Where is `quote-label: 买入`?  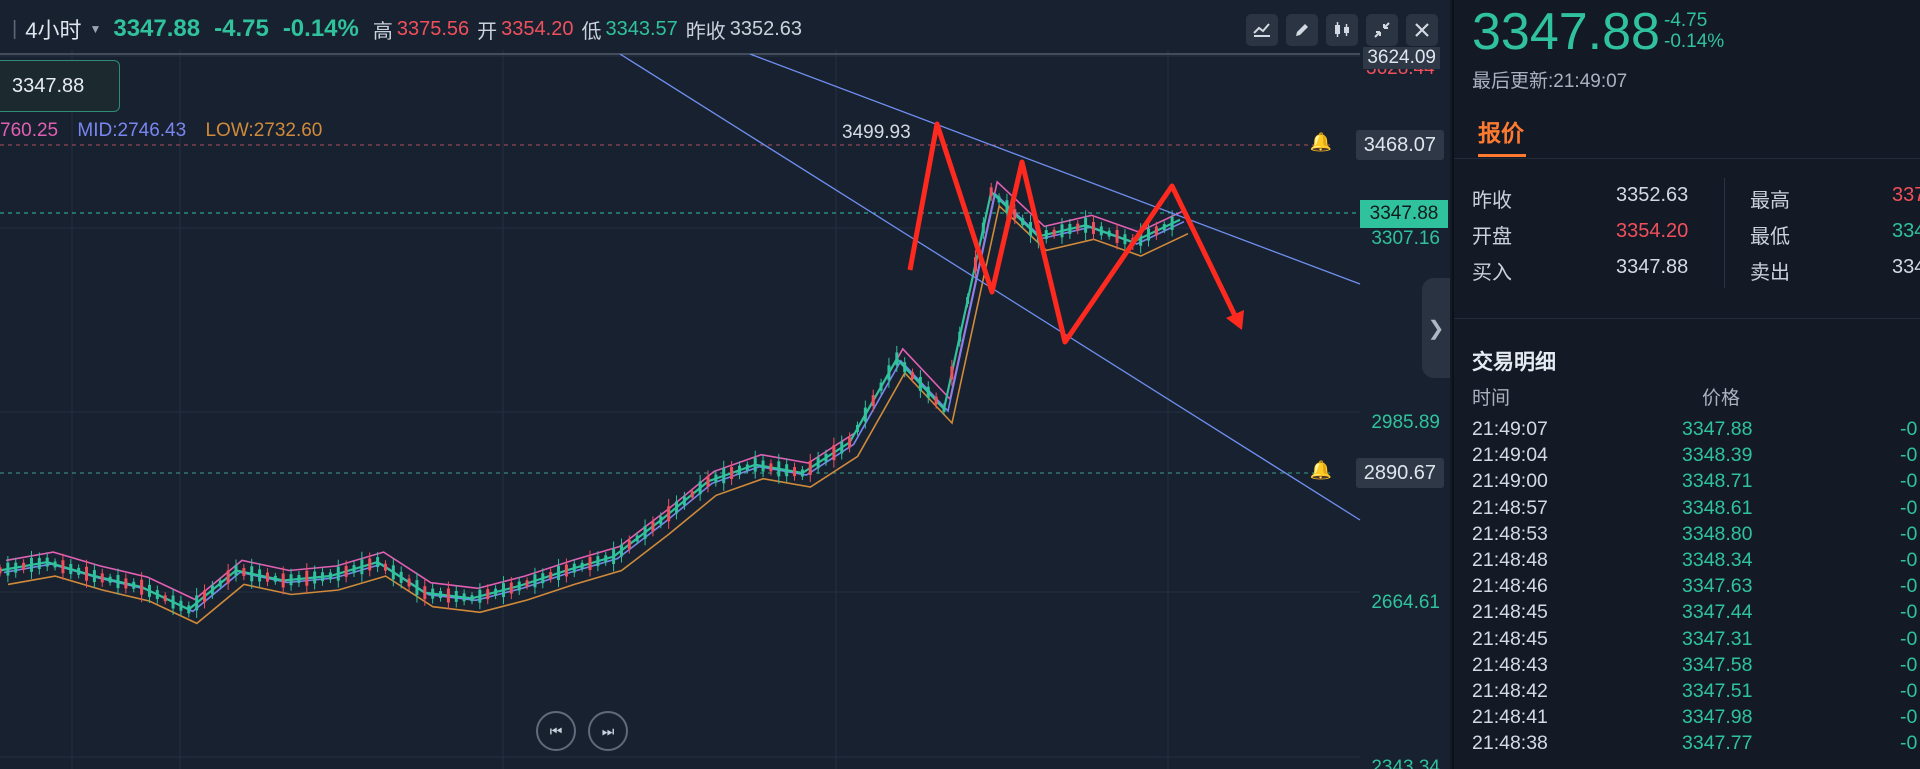 quote-label: 买入 is located at coordinates (1492, 273).